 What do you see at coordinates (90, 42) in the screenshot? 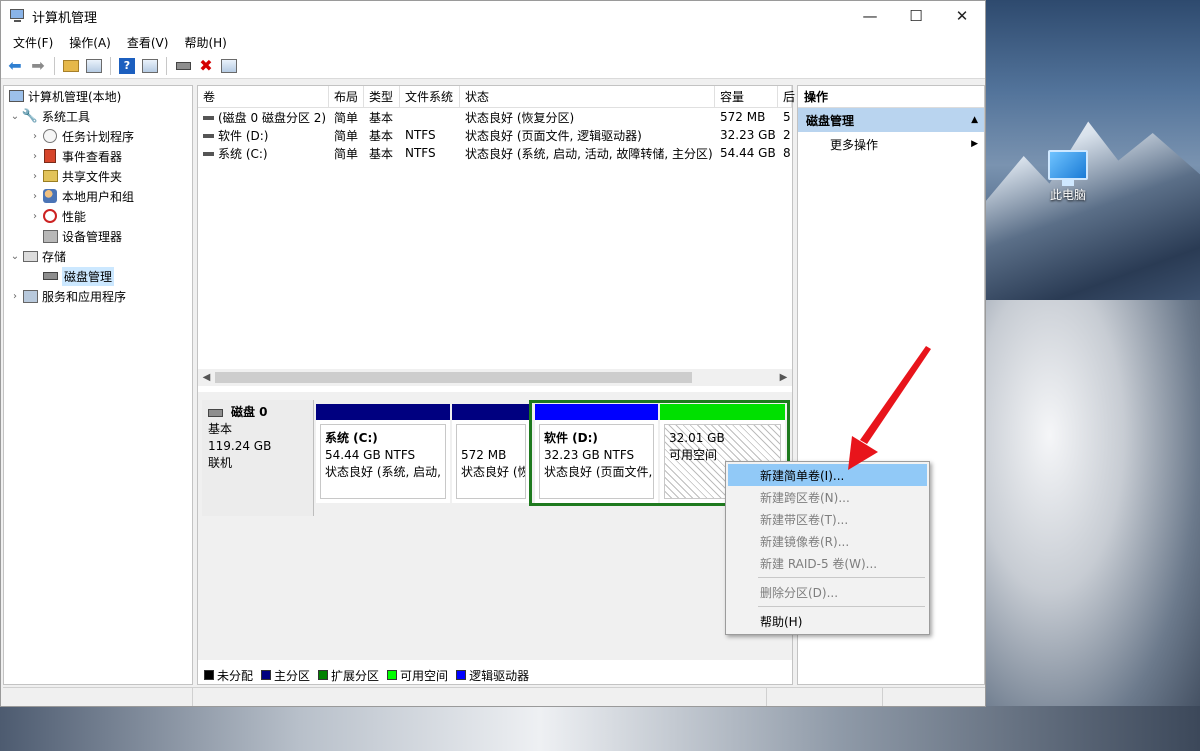
I see `menu-action: 操作(A)` at bounding box center [90, 42].